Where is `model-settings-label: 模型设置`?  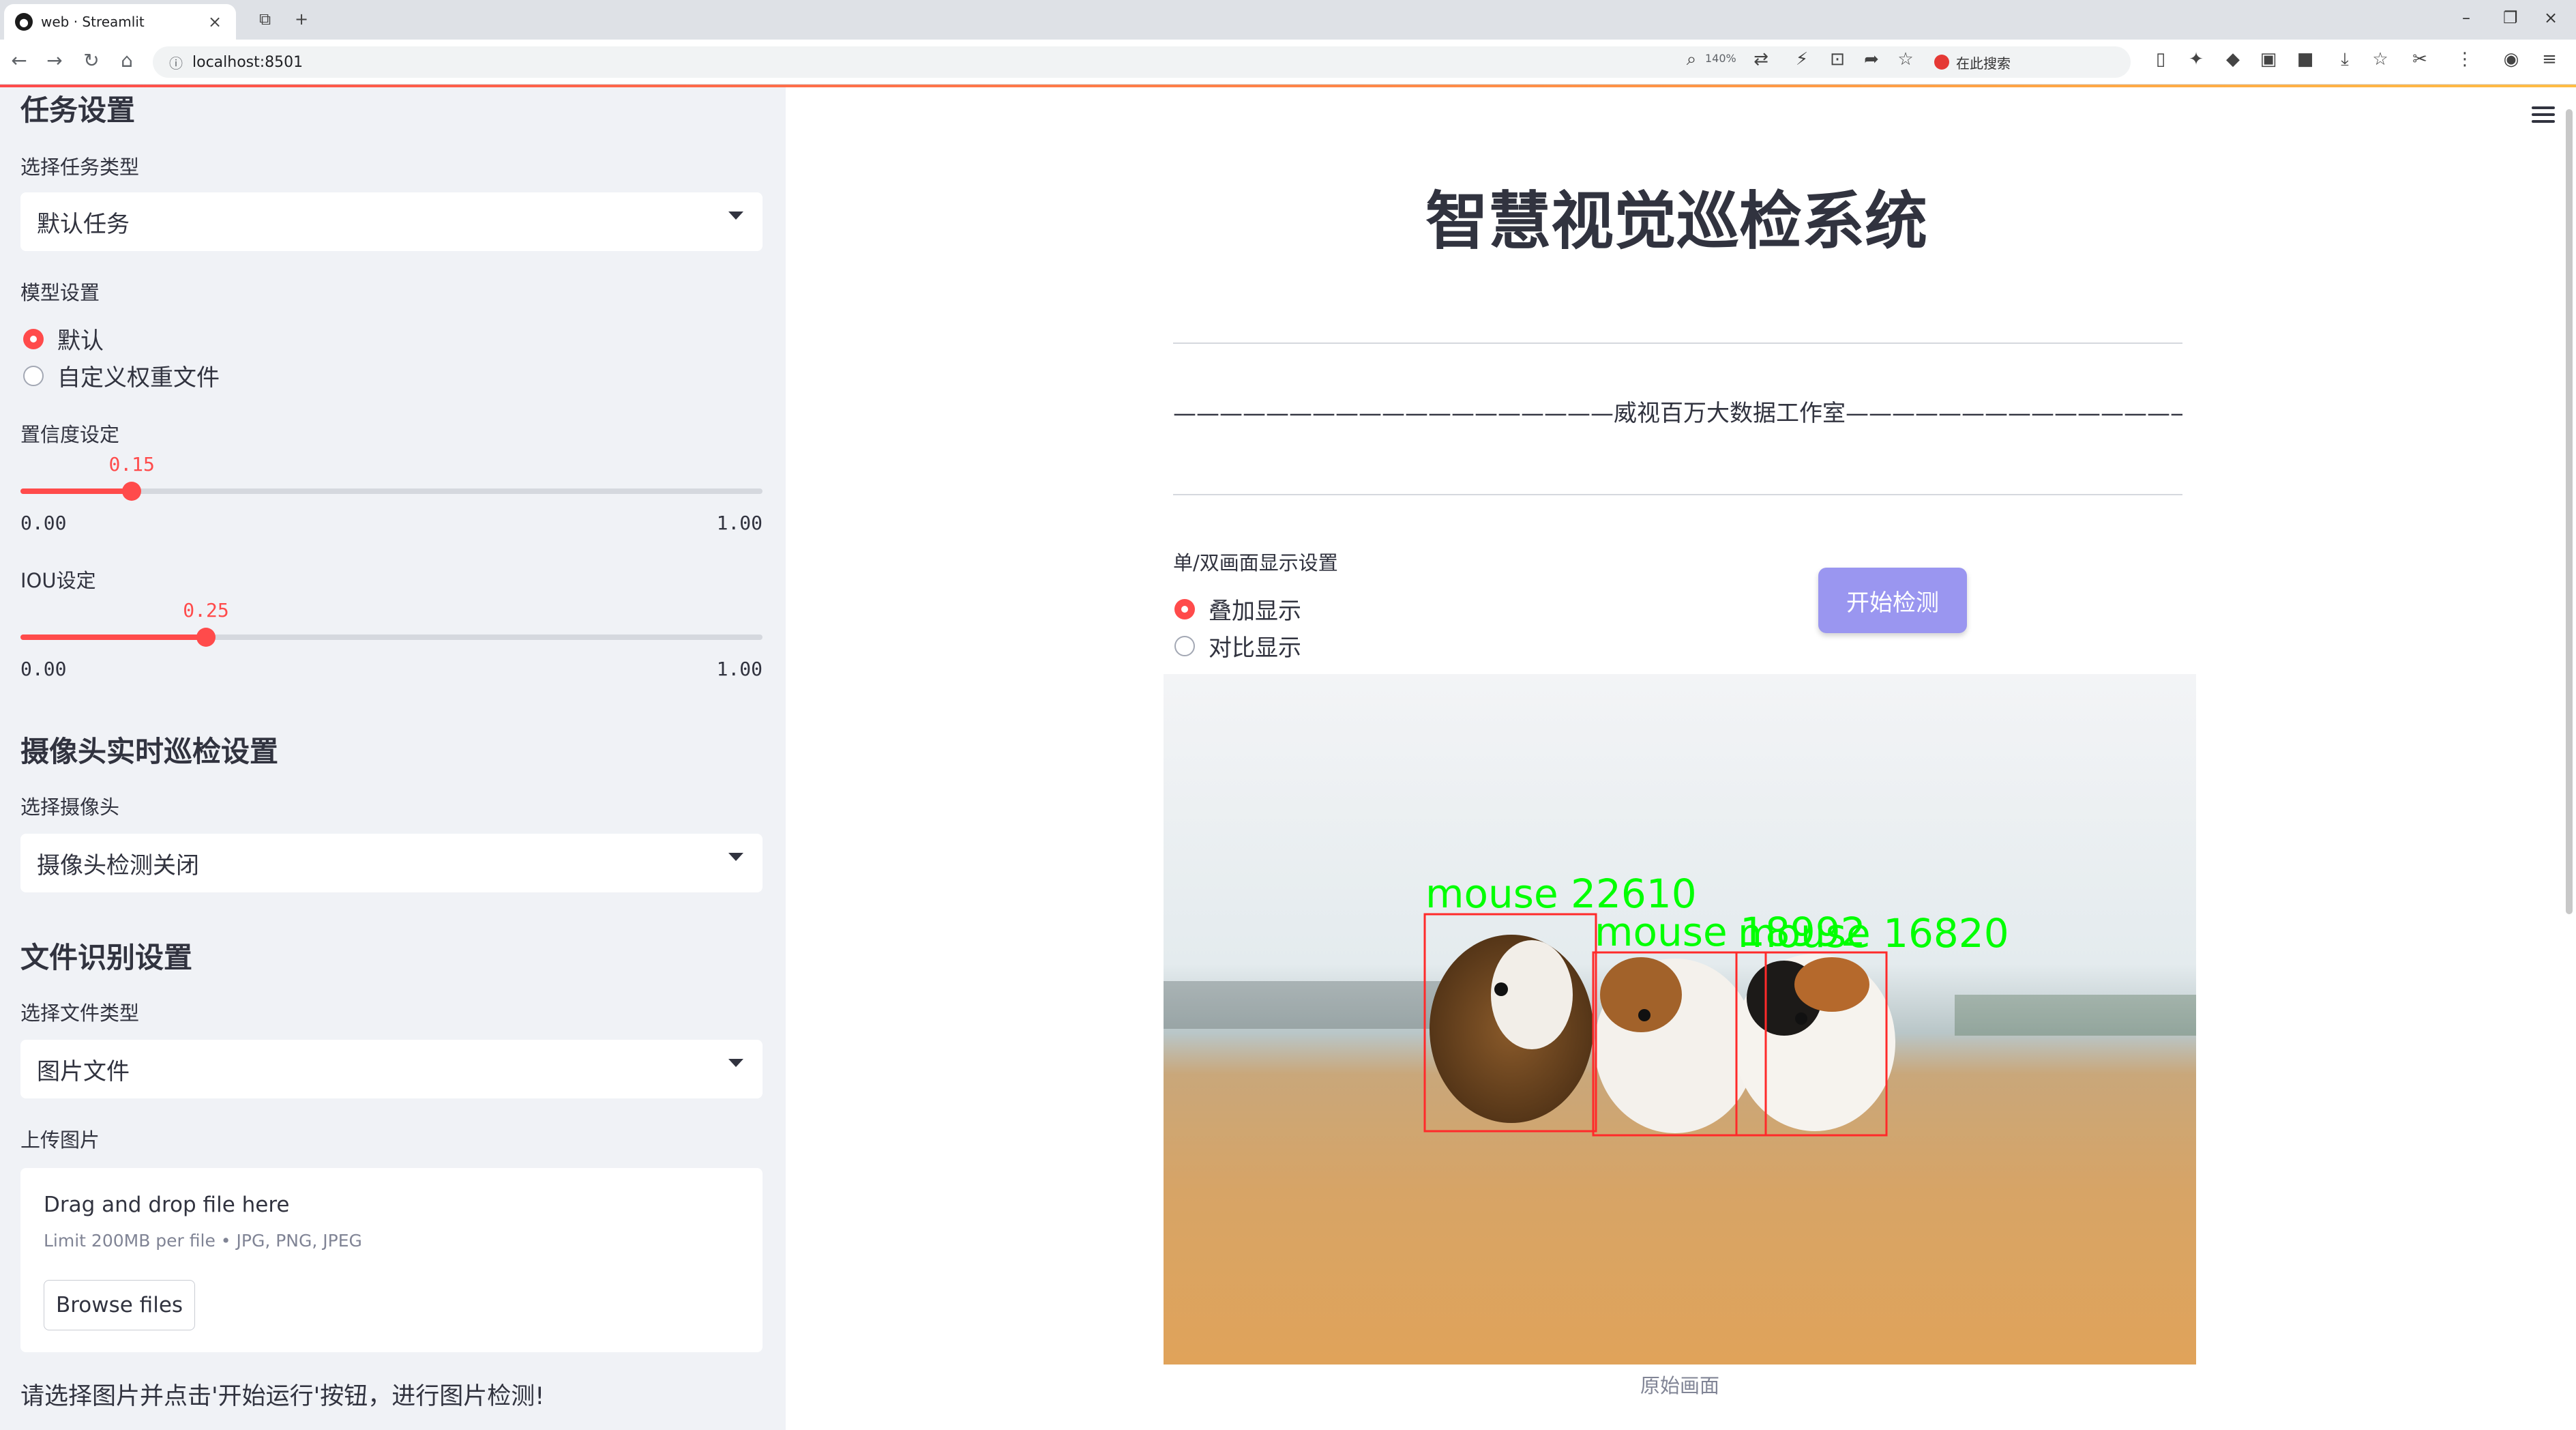 model-settings-label: 模型设置 is located at coordinates (60, 293).